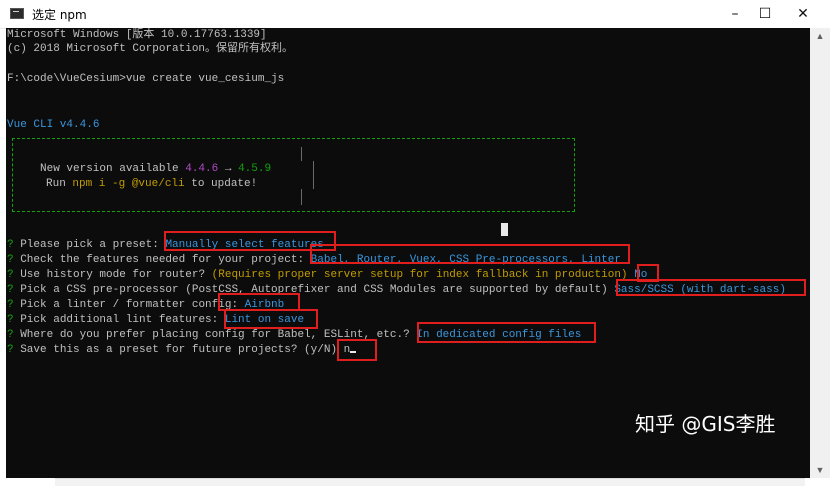 The image size is (830, 486). I want to click on latest-version: 4.5.9, so click(255, 169).